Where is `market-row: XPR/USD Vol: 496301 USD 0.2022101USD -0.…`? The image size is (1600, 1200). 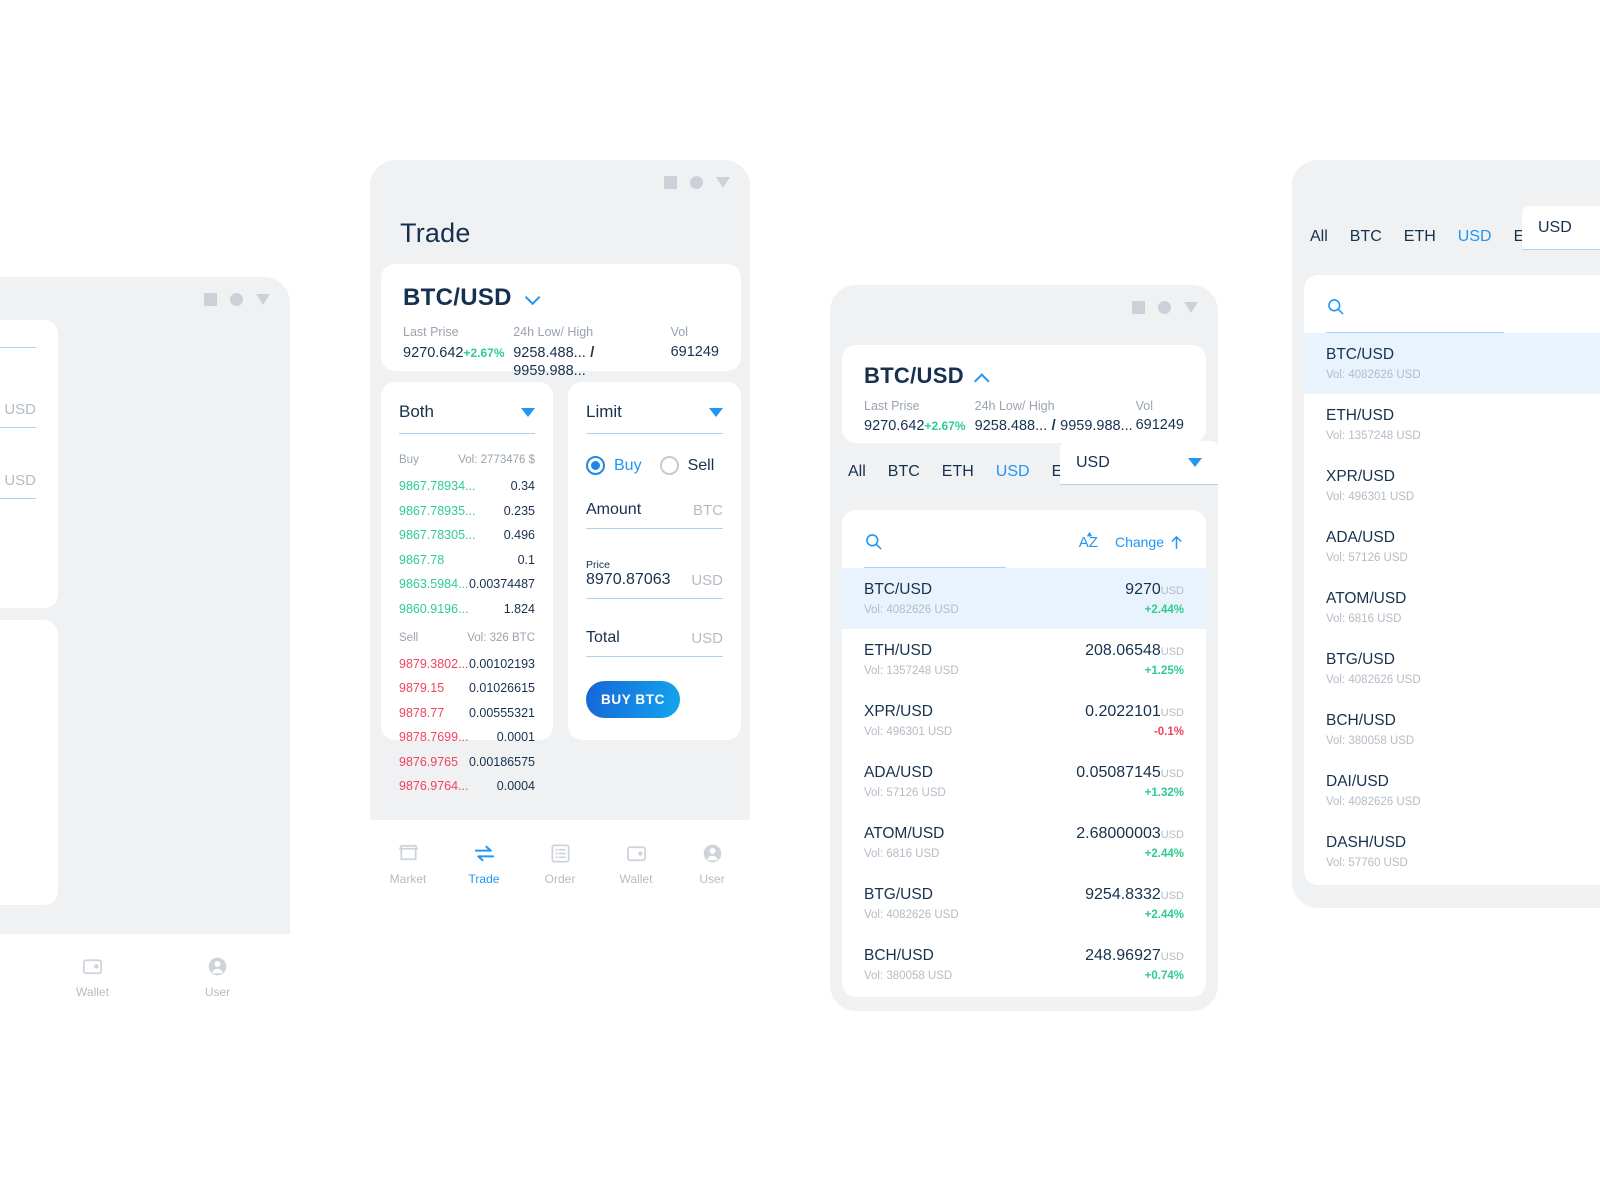
market-row: XPR/USD Vol: 496301 USD 0.2022101USD -0.… is located at coordinates (1024, 720).